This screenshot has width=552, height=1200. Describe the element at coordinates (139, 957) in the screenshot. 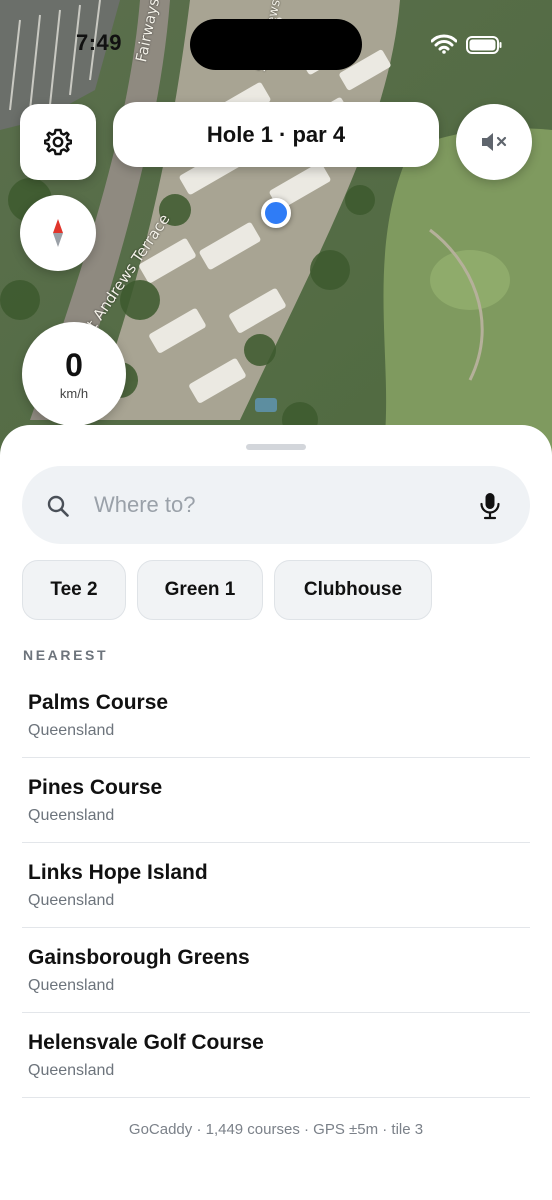

I see `course-name: Gainsborough Greens` at that location.